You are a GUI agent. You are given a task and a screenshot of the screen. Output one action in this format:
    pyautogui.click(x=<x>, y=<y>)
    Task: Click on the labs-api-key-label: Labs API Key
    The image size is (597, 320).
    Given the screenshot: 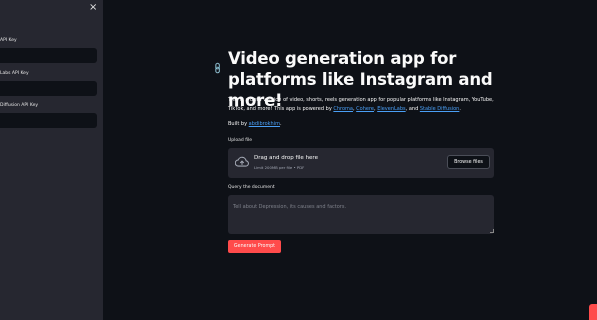 What is the action you would take?
    pyautogui.click(x=14, y=73)
    